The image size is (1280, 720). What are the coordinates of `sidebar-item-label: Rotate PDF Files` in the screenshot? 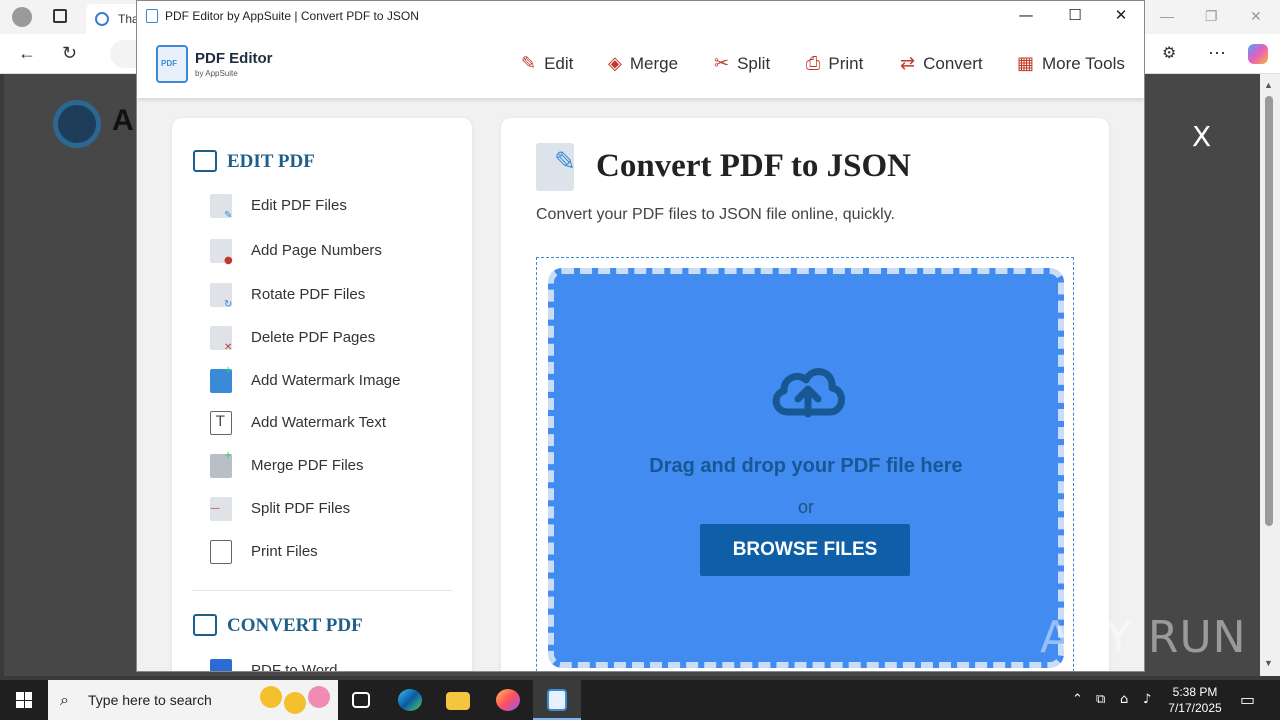 It's located at (308, 294).